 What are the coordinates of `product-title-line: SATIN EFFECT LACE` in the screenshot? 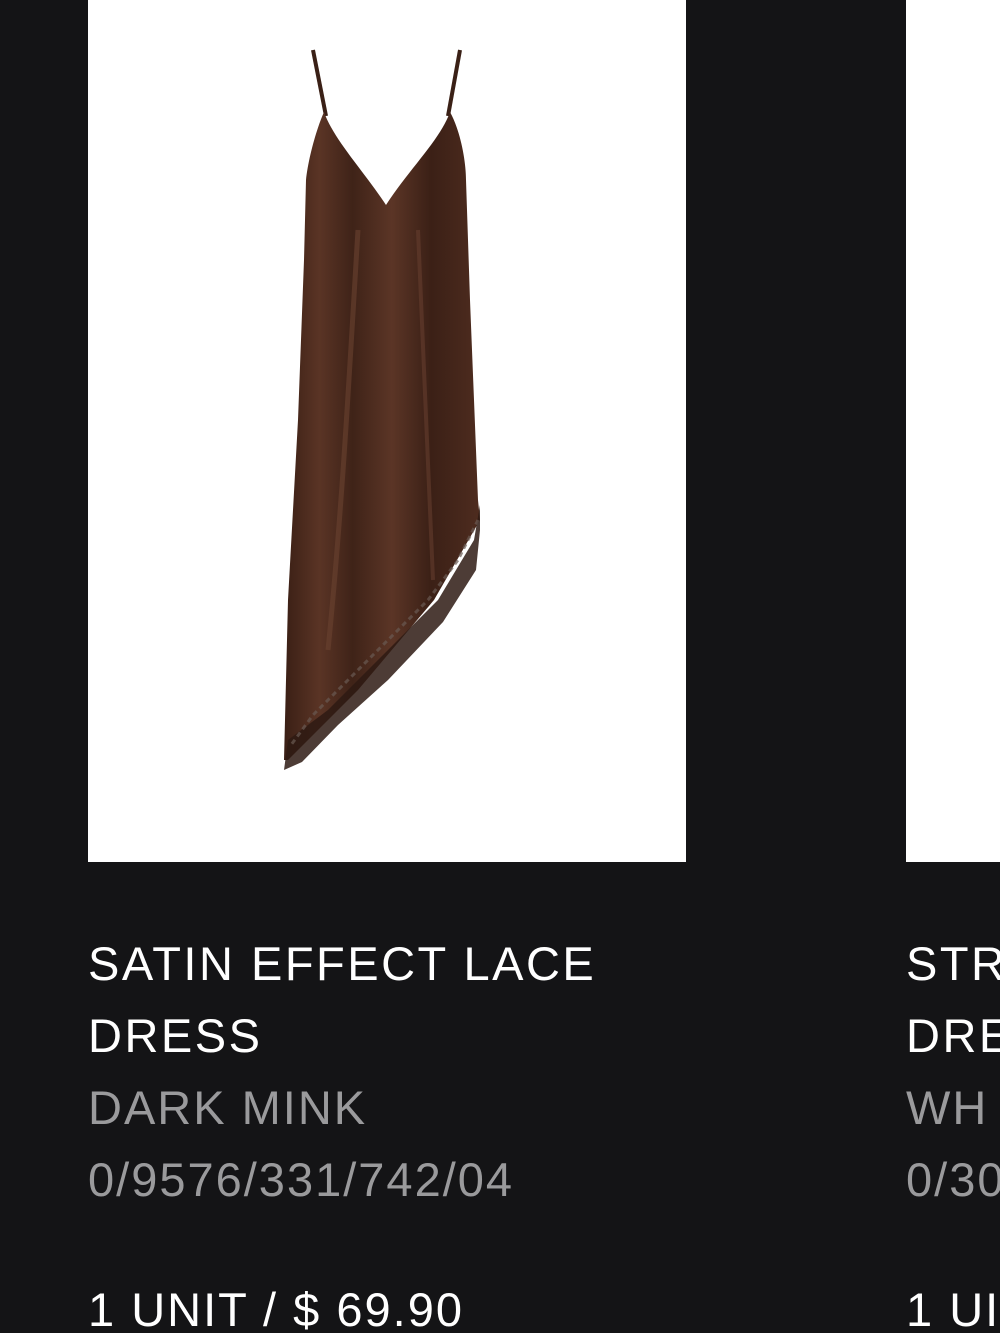 It's located at (342, 963).